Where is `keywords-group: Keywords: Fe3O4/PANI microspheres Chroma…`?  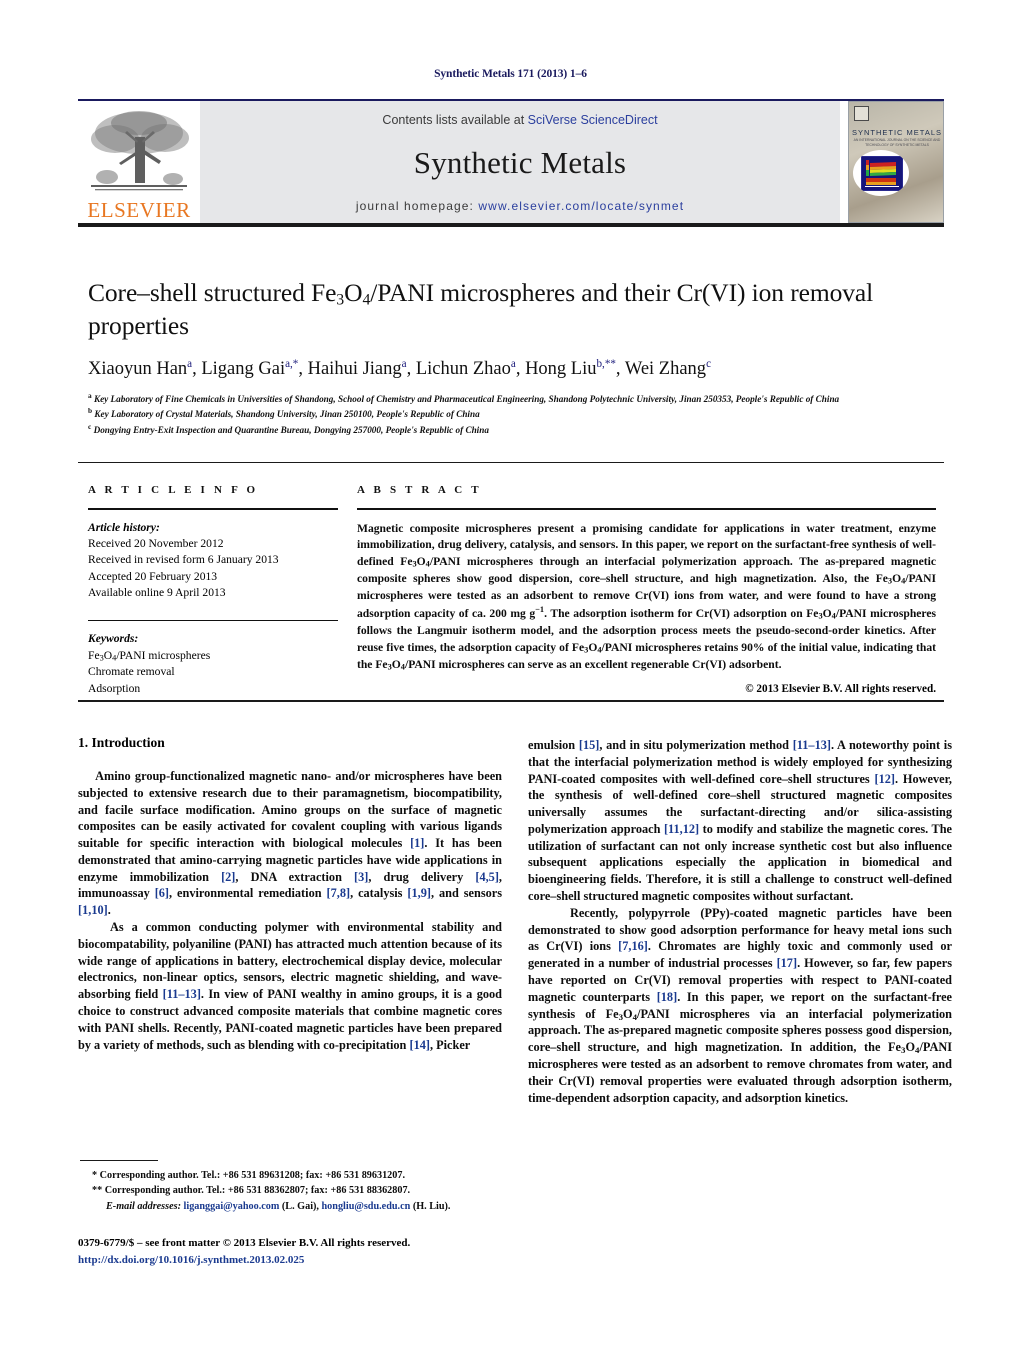 keywords-group: Keywords: Fe3O4/PANI microspheres Chroma… is located at coordinates (213, 664).